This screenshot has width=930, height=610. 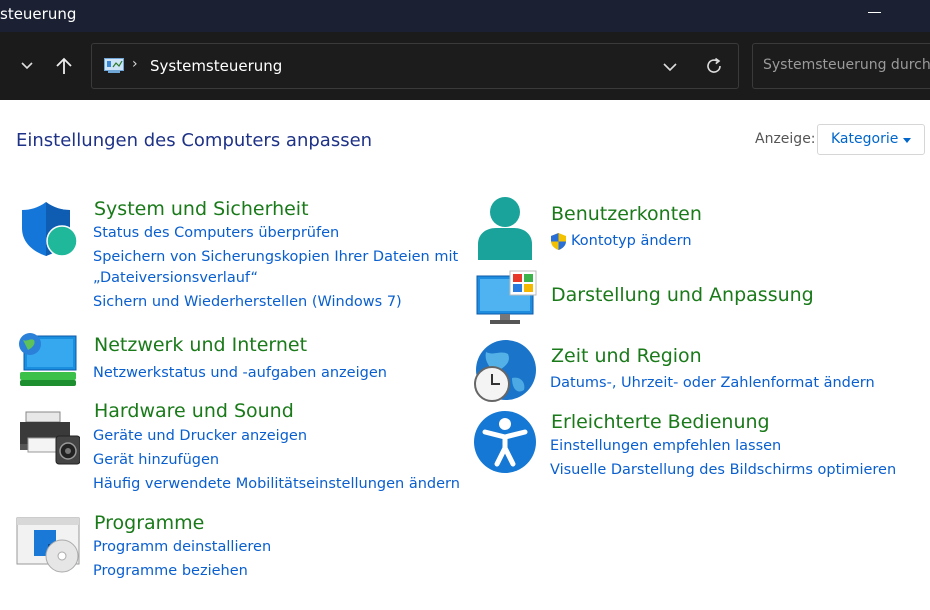 I want to click on page-title: Einstellungen des Computers anpassen, so click(x=194, y=140).